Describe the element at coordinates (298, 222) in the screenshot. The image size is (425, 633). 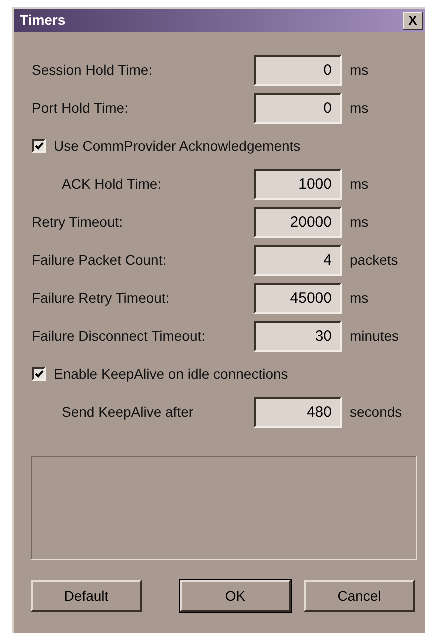
I see `input-field: 20000` at that location.